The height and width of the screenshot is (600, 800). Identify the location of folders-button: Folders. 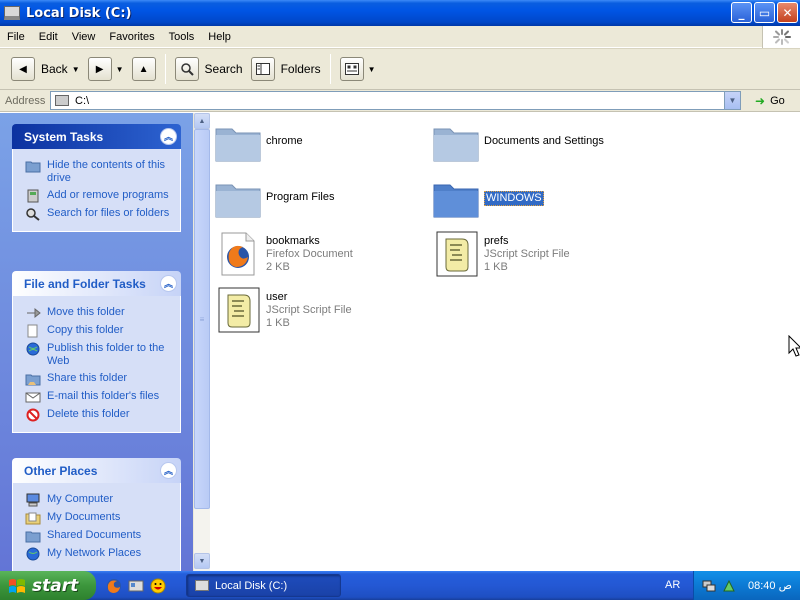
(286, 69).